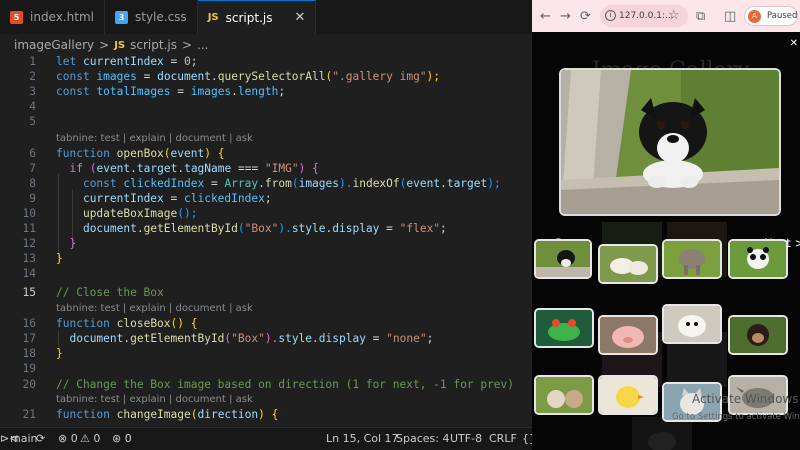  I want to click on box-image-puppy, so click(670, 142).